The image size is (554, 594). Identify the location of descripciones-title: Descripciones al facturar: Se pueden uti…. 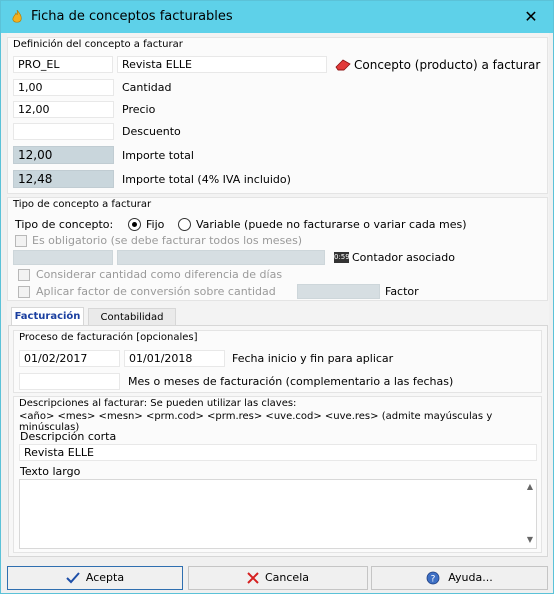
(158, 403).